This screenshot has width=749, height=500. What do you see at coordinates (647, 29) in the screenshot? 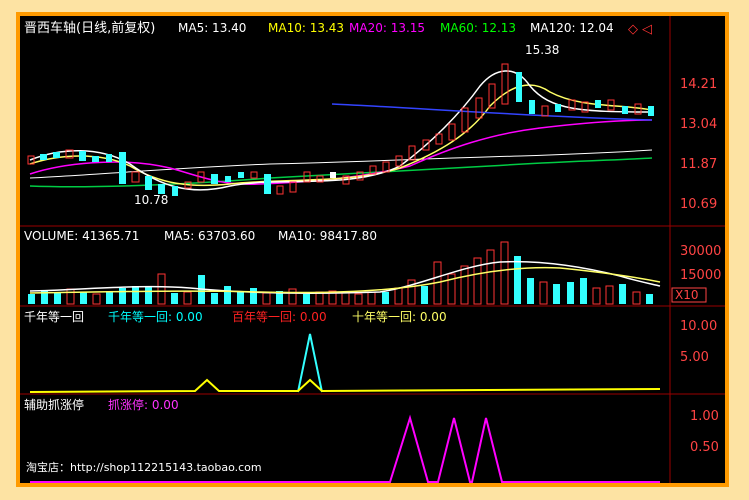
I see `chevron-left-icon: ◁` at bounding box center [647, 29].